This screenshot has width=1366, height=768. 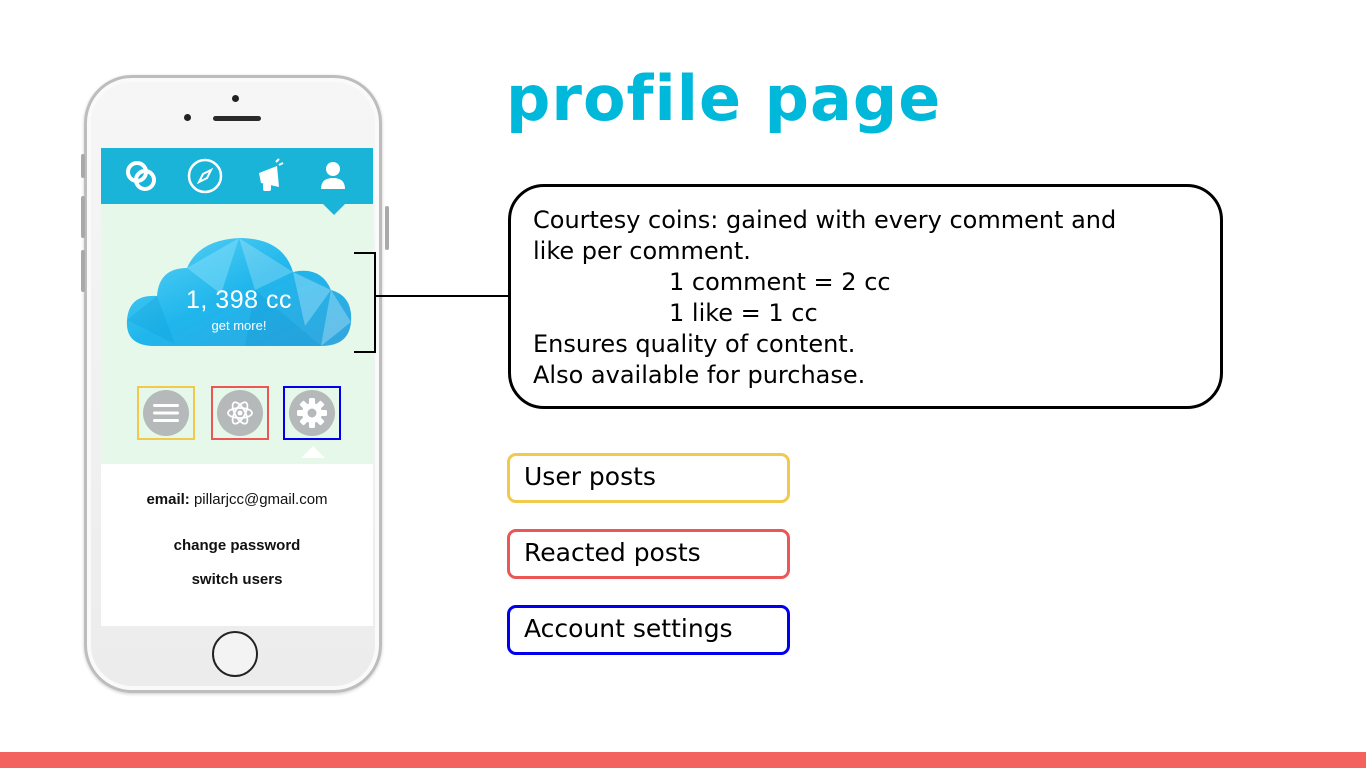 What do you see at coordinates (83, 217) in the screenshot?
I see `phone-volume-up-button` at bounding box center [83, 217].